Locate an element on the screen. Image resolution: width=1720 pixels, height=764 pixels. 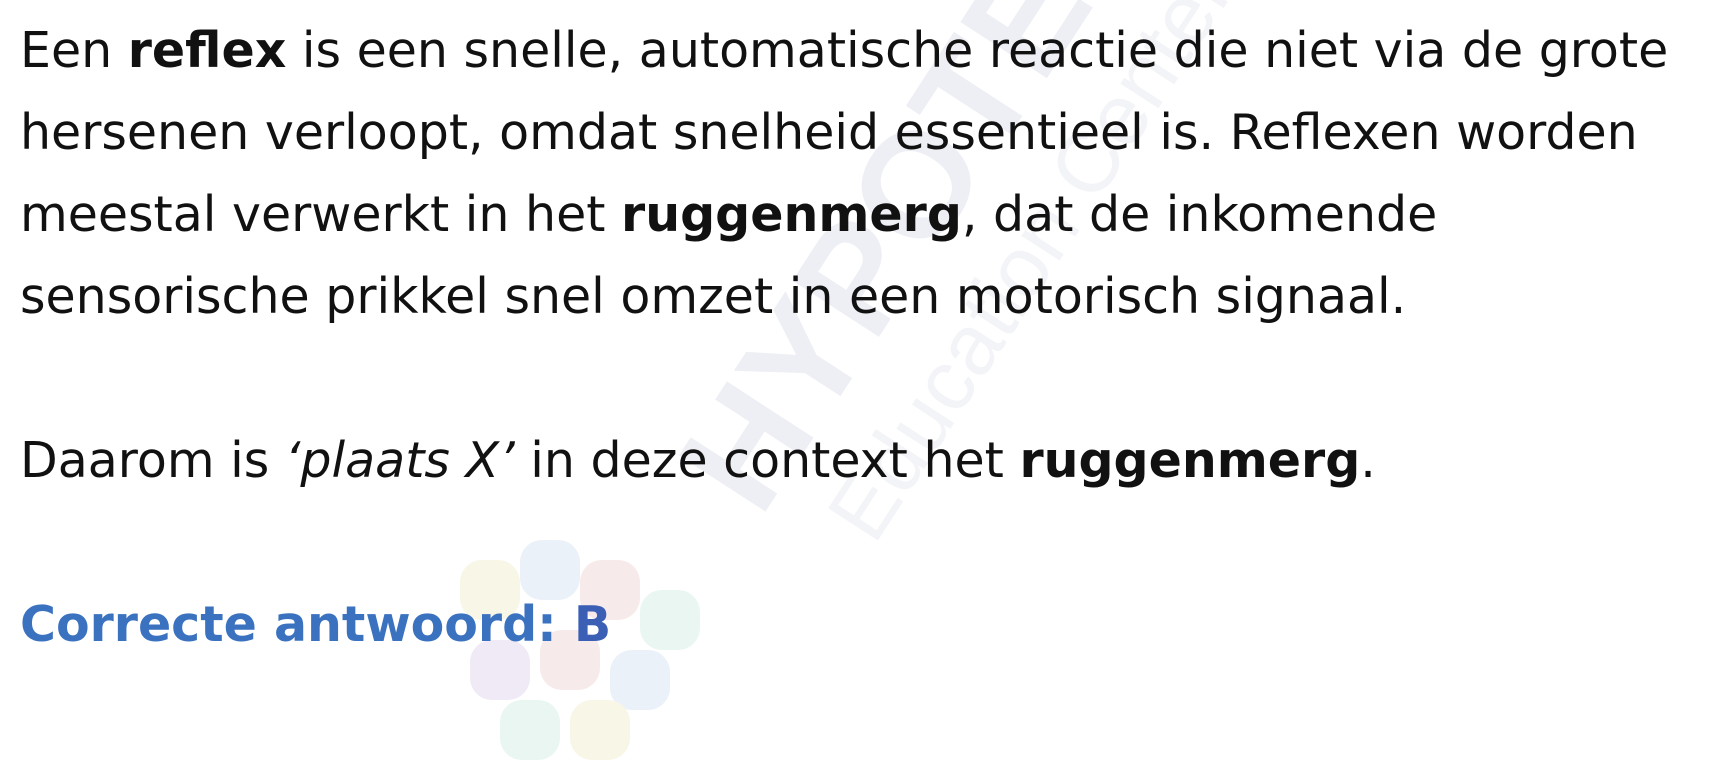
text-span: Een is located at coordinates (74, 50).